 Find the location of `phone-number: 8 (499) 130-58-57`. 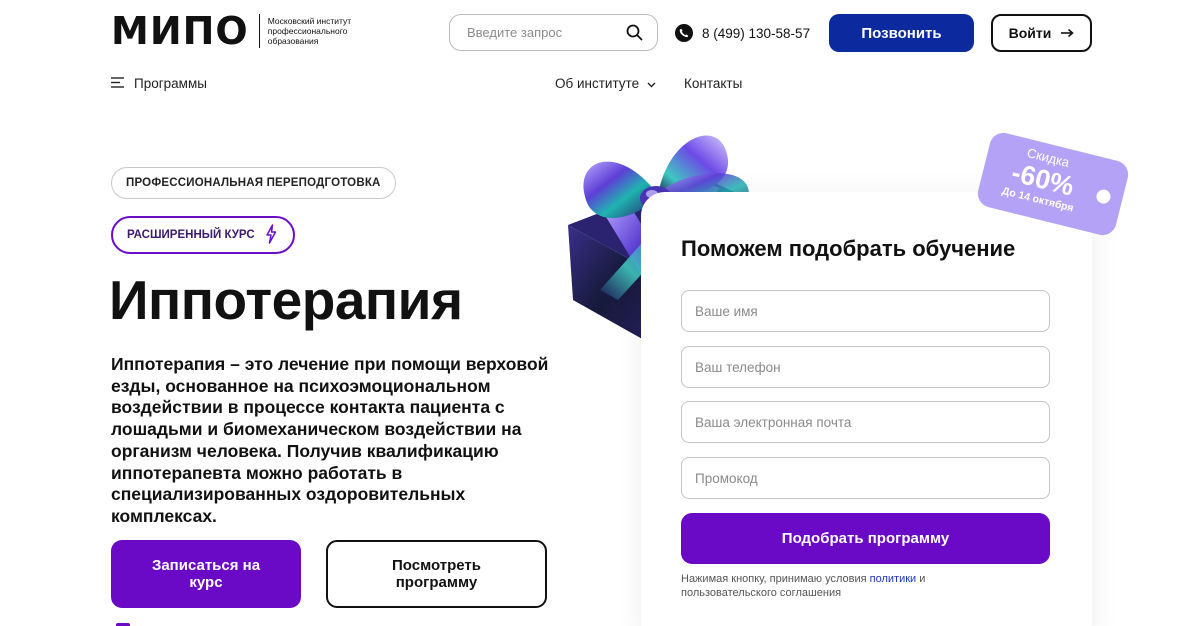

phone-number: 8 (499) 130-58-57 is located at coordinates (756, 33).